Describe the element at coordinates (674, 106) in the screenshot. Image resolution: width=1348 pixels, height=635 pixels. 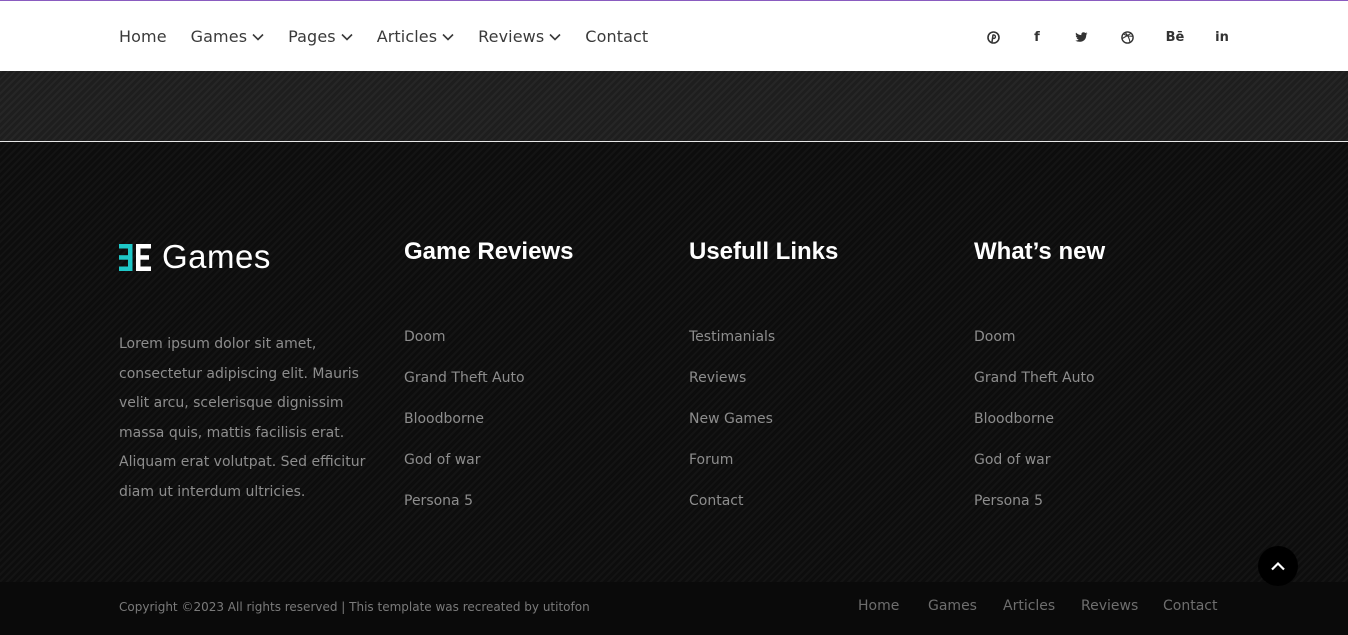
I see `banner-strip` at that location.